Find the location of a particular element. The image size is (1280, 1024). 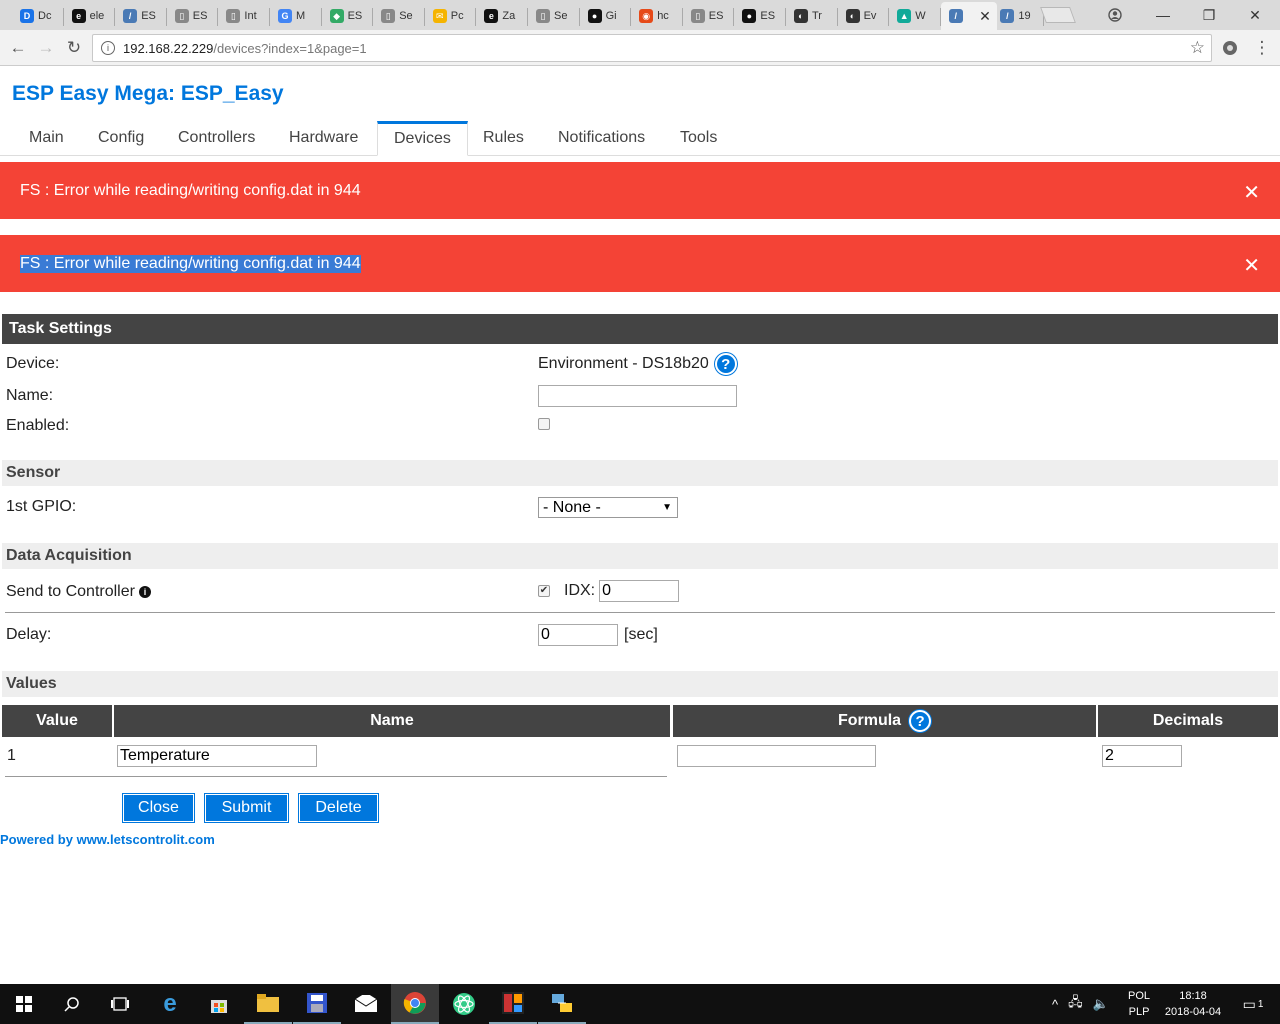

enabled-checkbox is located at coordinates (544, 424).